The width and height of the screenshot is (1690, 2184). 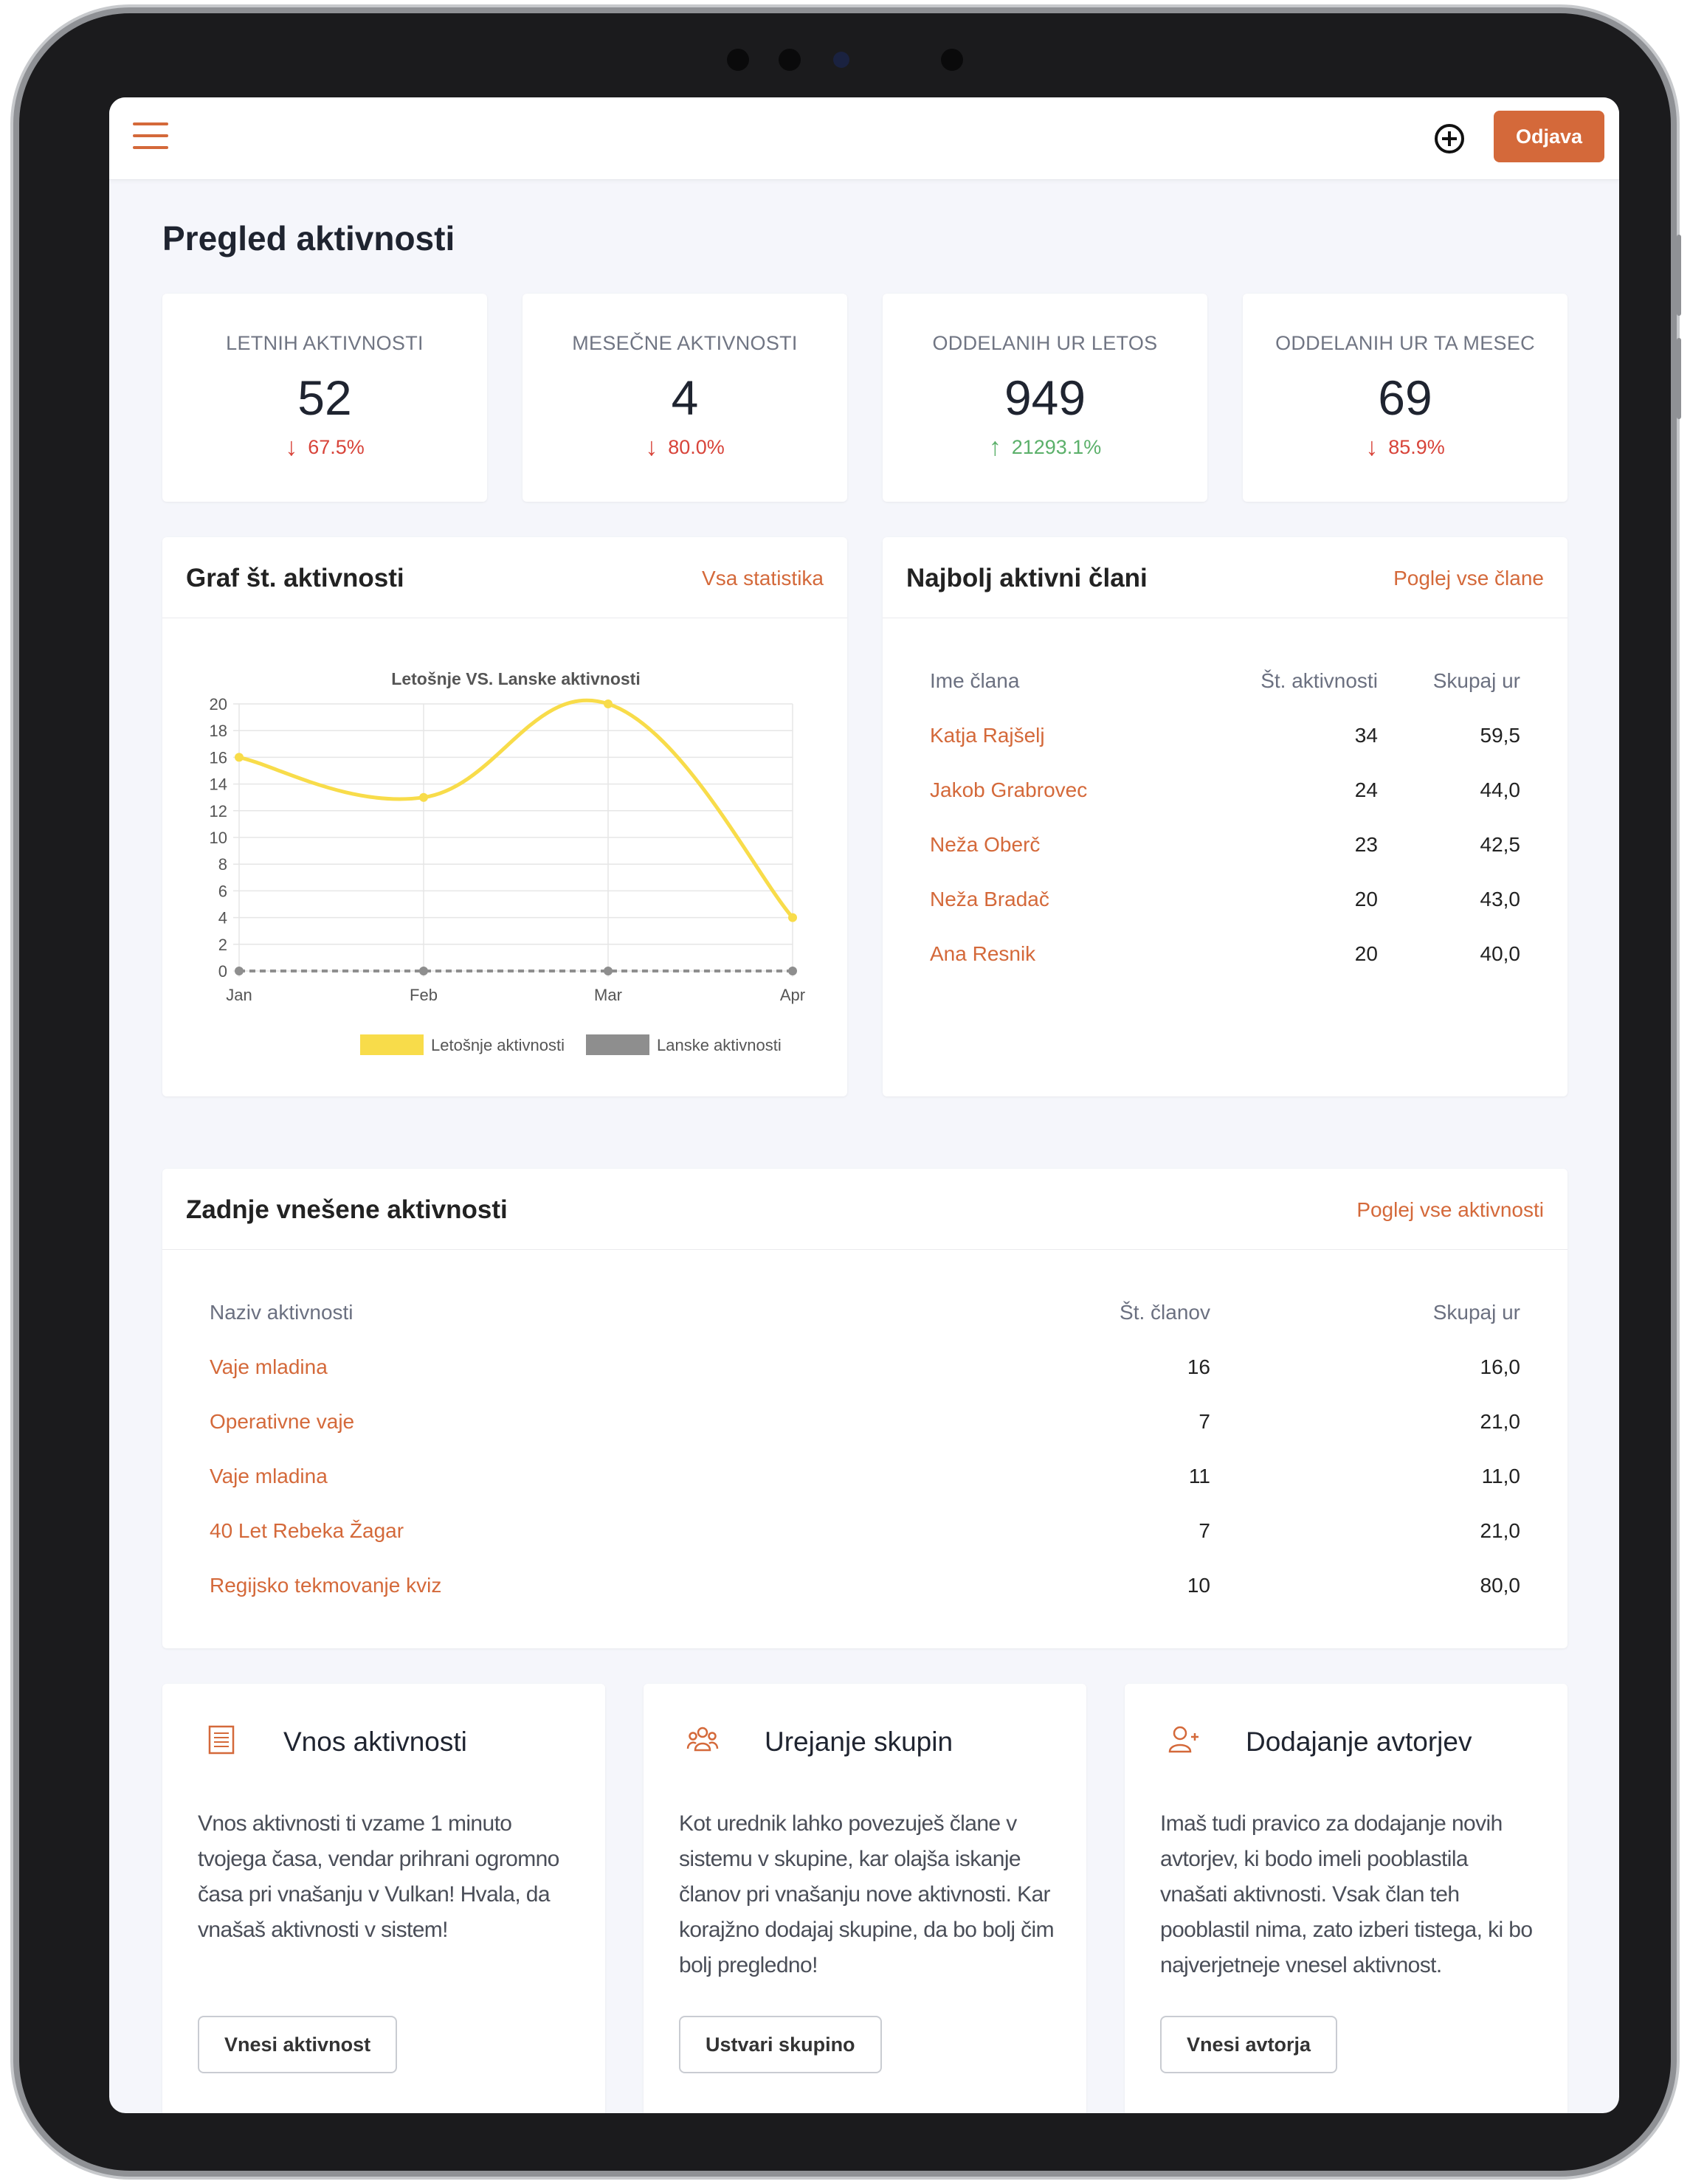 I want to click on total-hours: 44,0, so click(x=1501, y=789).